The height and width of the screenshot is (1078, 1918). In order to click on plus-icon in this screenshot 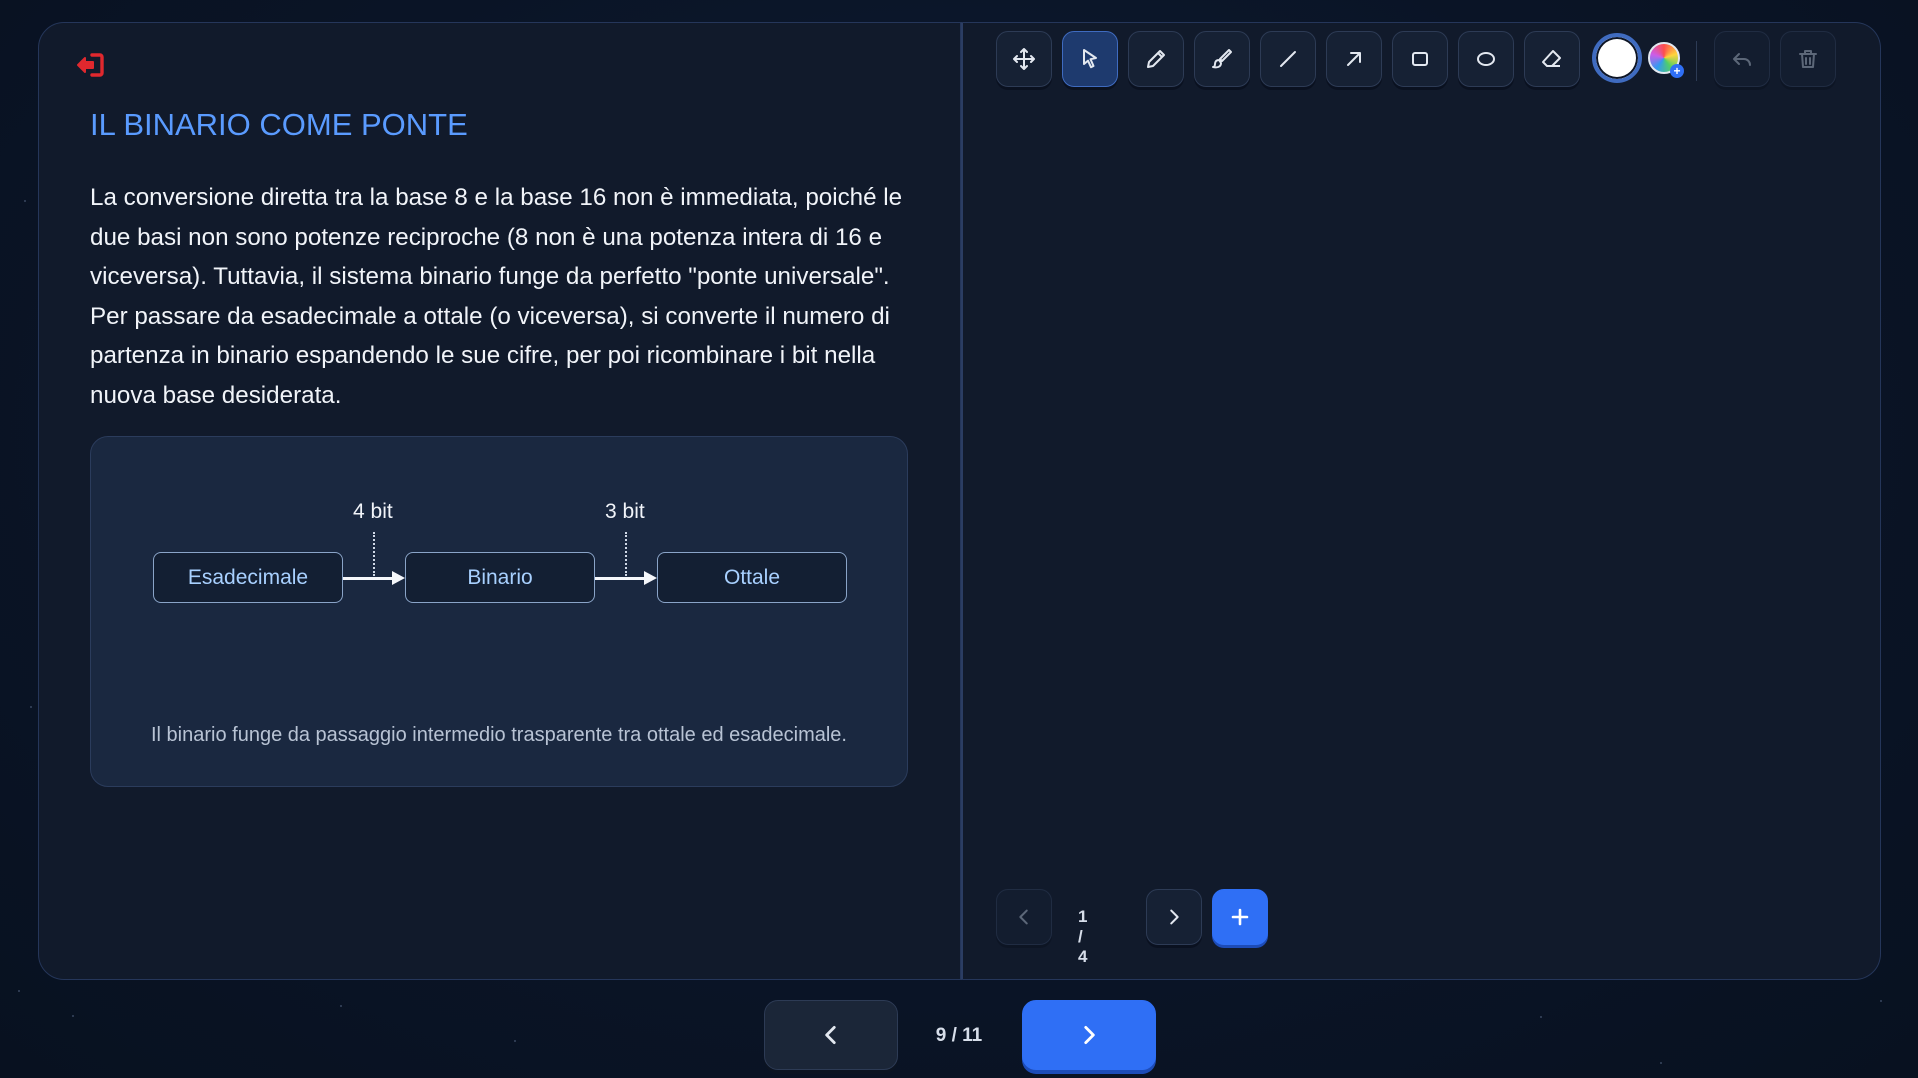, I will do `click(1240, 917)`.